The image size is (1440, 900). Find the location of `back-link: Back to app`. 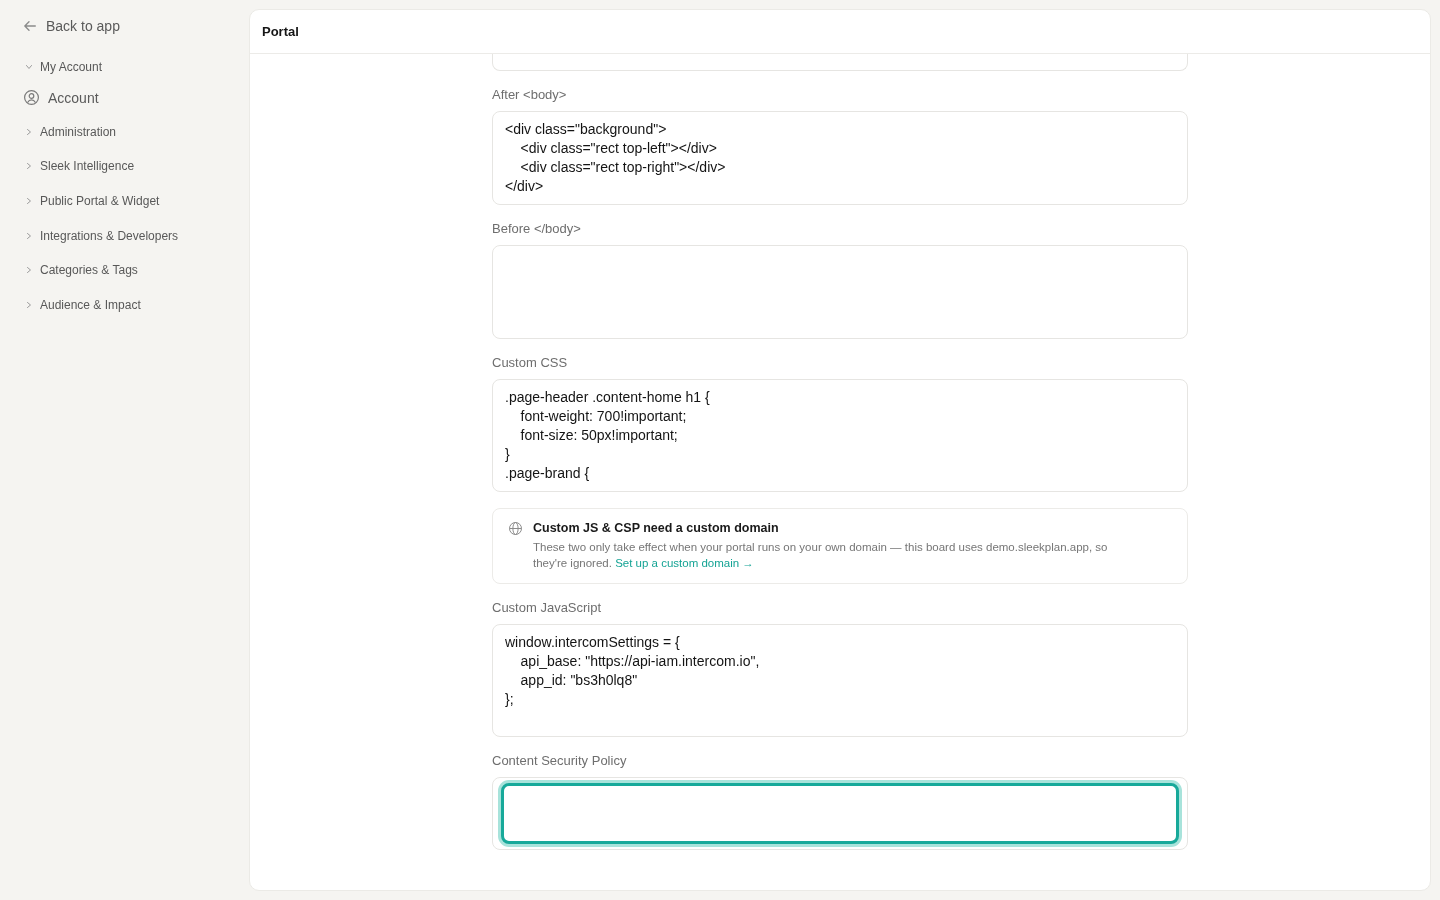

back-link: Back to app is located at coordinates (72, 26).